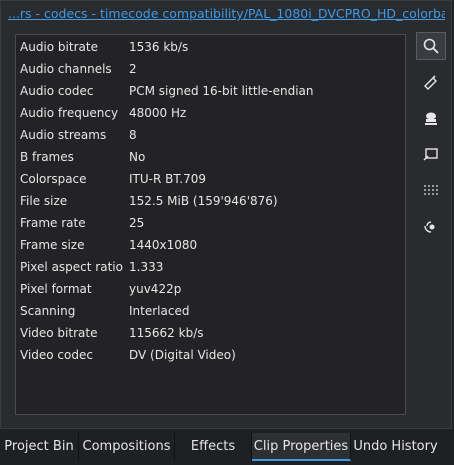 The height and width of the screenshot is (465, 454). Describe the element at coordinates (53, 179) in the screenshot. I see `property-key: Colorspace` at that location.